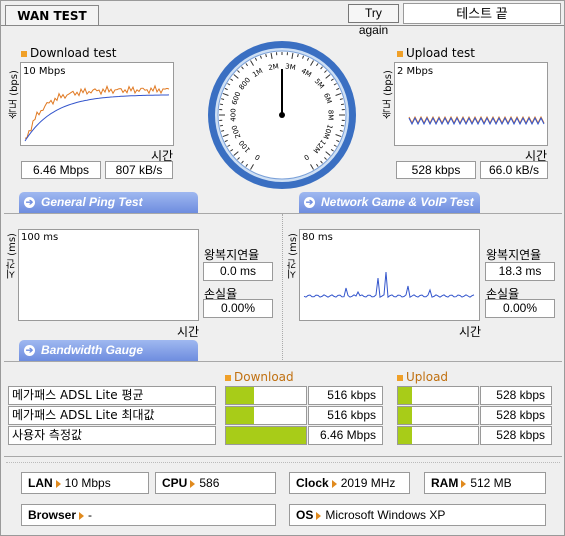 This screenshot has width=565, height=536. What do you see at coordinates (234, 114) in the screenshot?
I see `gauge-label: 400` at bounding box center [234, 114].